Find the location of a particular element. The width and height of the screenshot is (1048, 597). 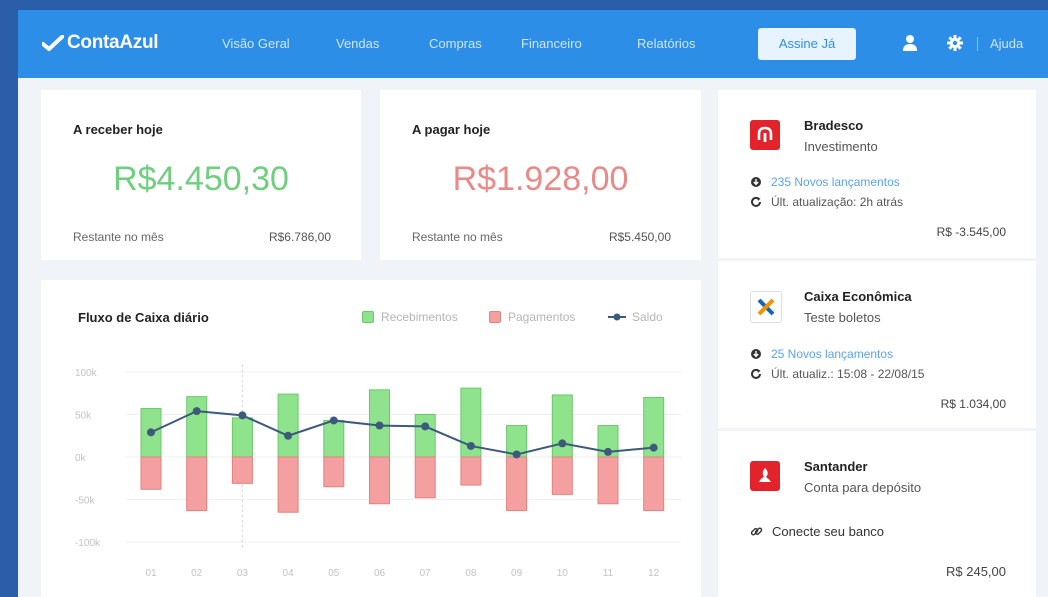

gear-icon is located at coordinates (955, 43).